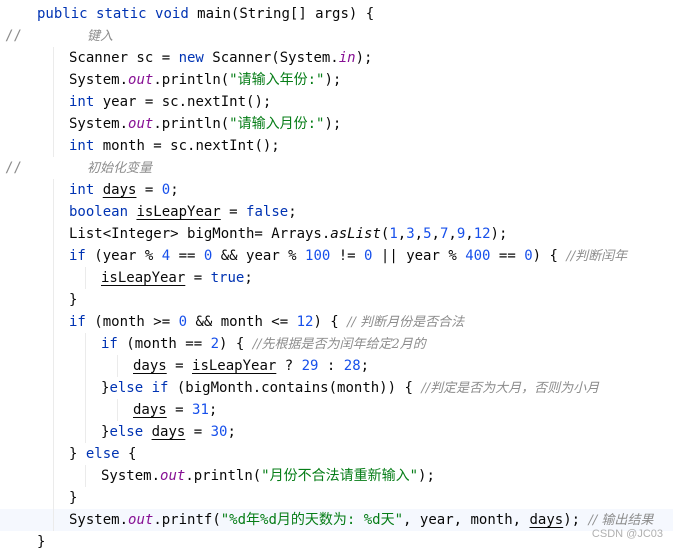 The width and height of the screenshot is (673, 548). I want to click on code-token: asList, so click(355, 234).